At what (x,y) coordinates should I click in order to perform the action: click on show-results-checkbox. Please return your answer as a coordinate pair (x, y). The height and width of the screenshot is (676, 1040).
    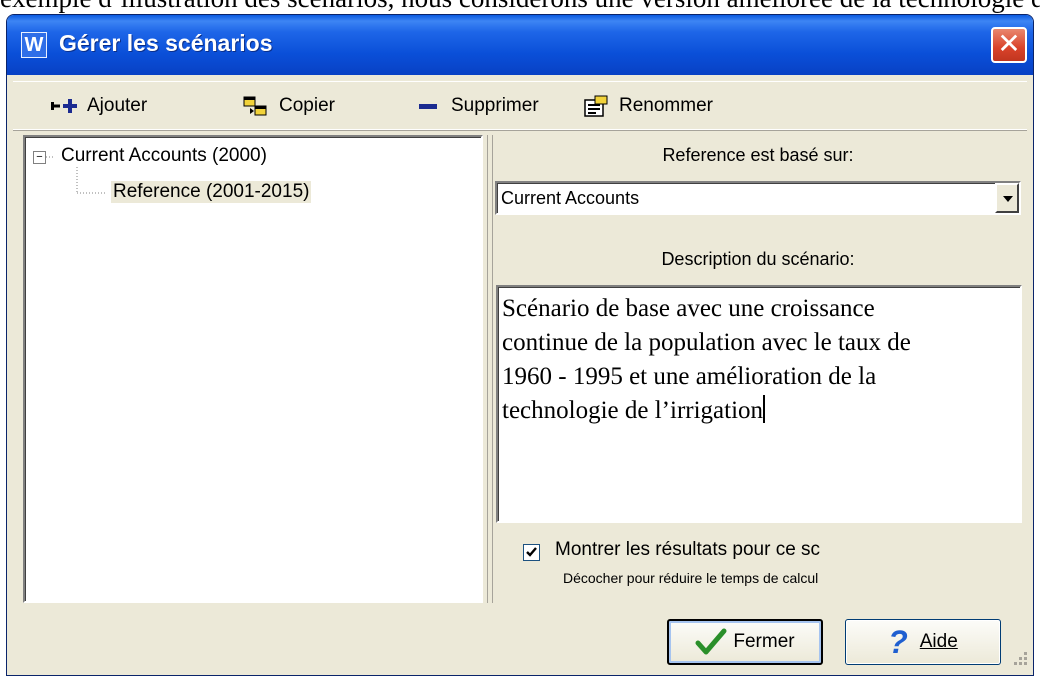
    Looking at the image, I should click on (531, 552).